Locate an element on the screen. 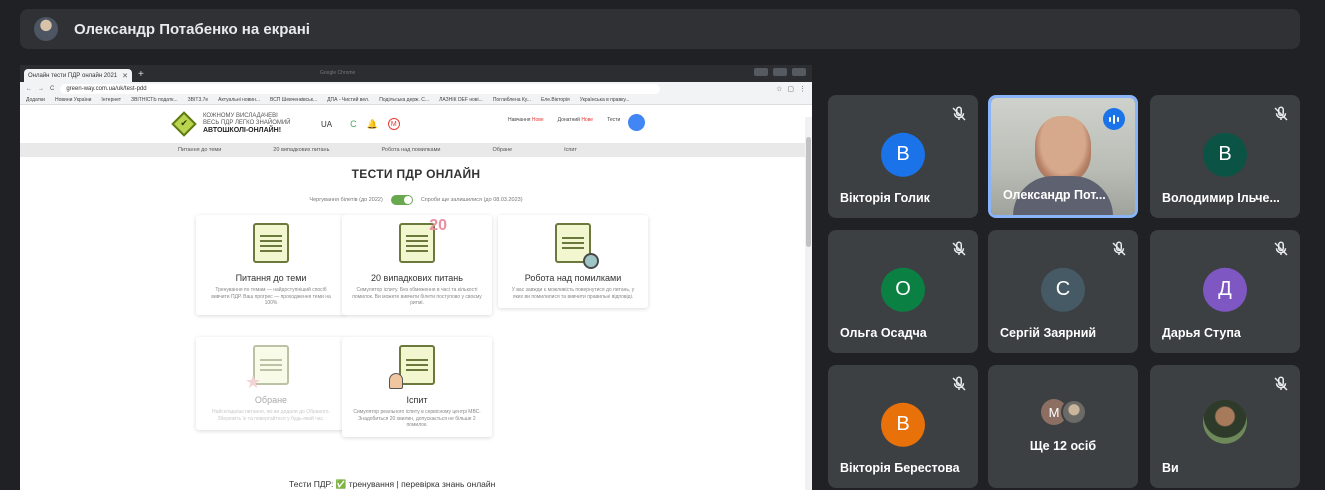 Image resolution: width=1325 pixels, height=490 pixels. self-avatar is located at coordinates (1225, 421).